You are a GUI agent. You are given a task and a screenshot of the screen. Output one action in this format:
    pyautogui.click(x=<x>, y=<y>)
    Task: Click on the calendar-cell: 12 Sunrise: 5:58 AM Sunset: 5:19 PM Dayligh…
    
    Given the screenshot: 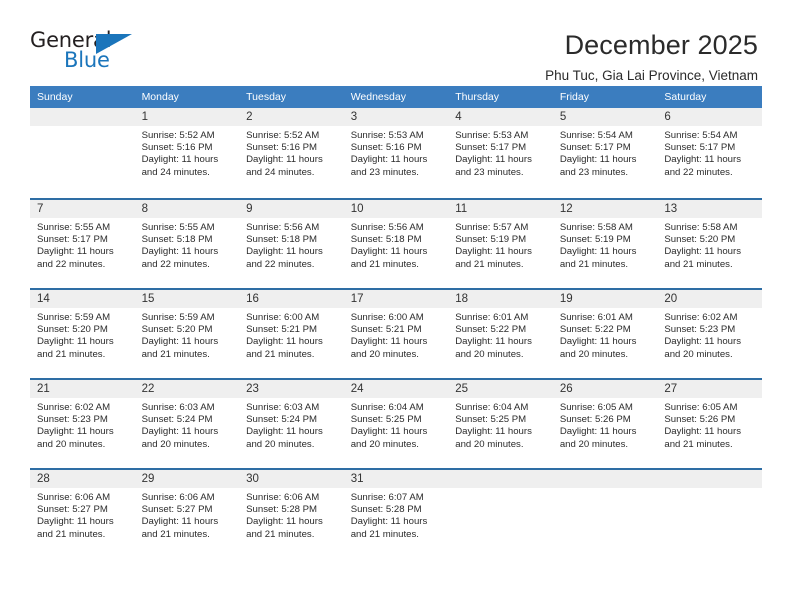 What is the action you would take?
    pyautogui.click(x=605, y=243)
    